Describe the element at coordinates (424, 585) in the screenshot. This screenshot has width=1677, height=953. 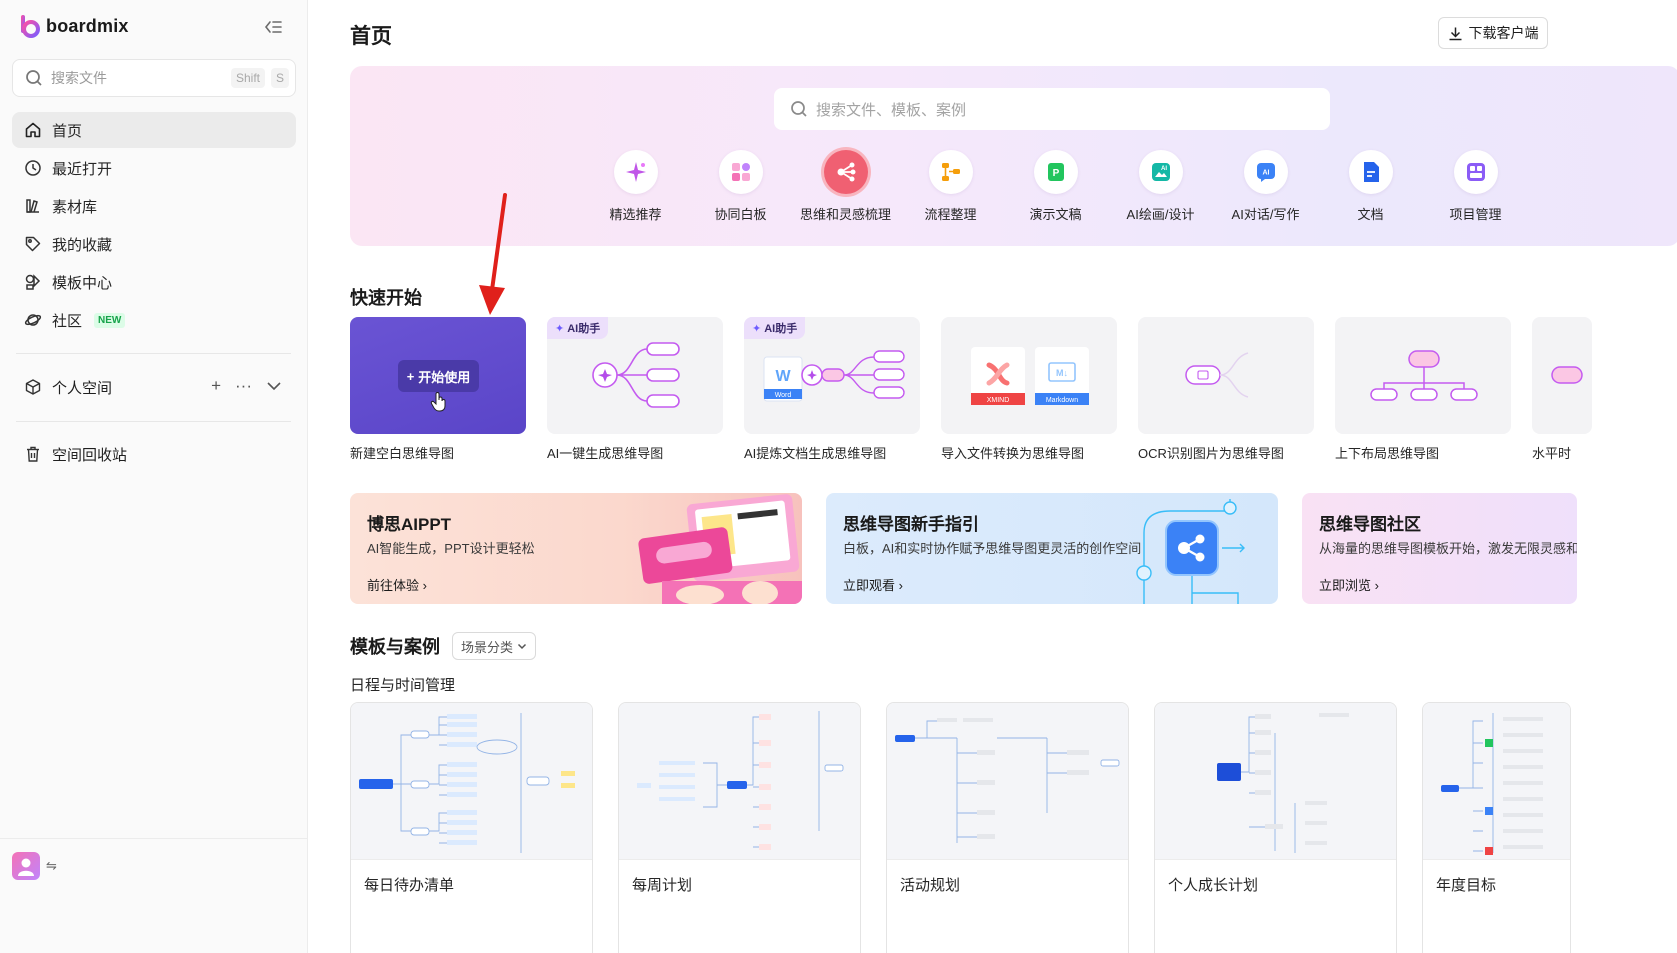
I see `chevron-right-icon: ›` at that location.